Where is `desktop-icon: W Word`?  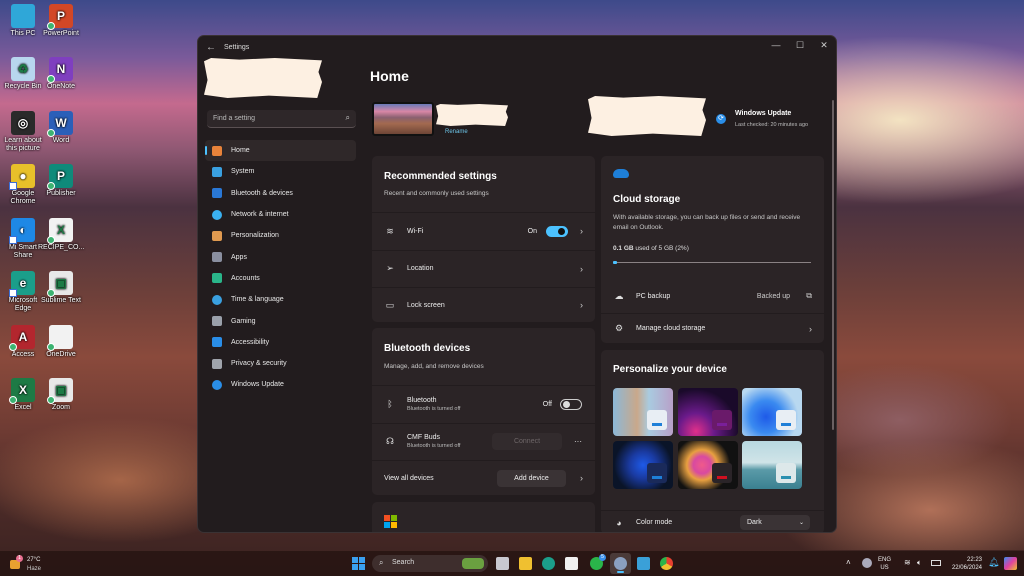 desktop-icon: W Word is located at coordinates (61, 128).